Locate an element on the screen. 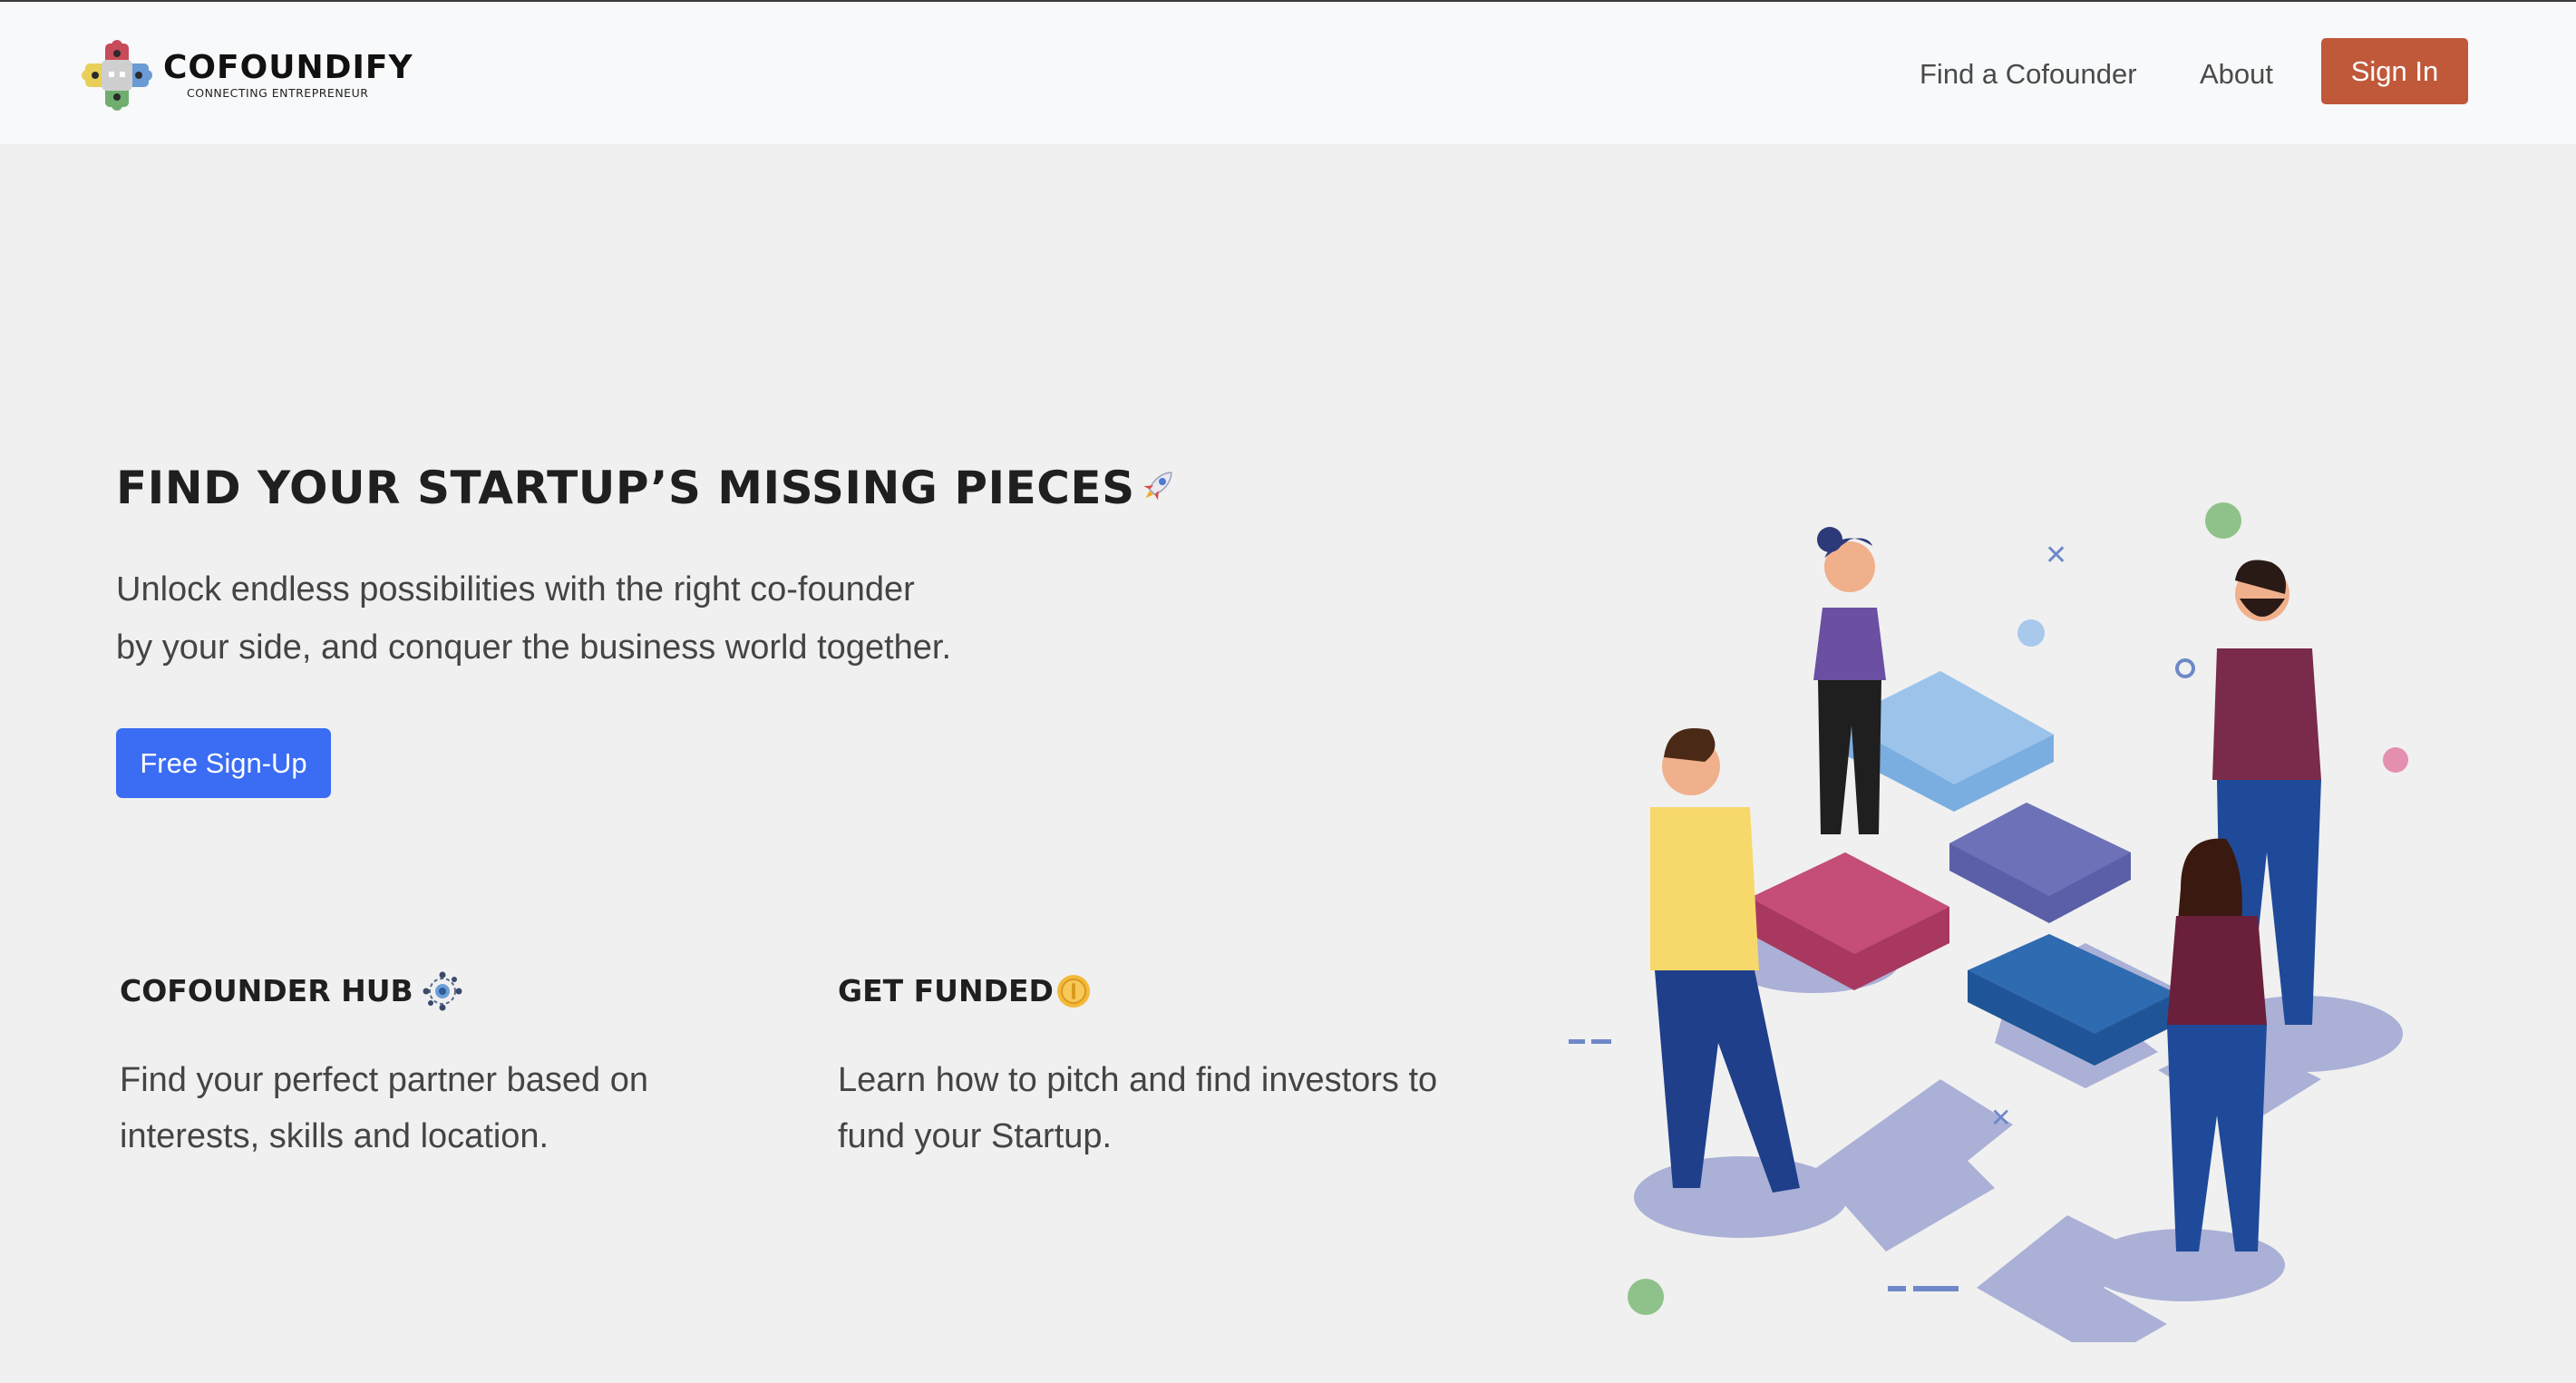 The image size is (2576, 1383). feature-title-text: COFOUNDER HUB is located at coordinates (266, 991).